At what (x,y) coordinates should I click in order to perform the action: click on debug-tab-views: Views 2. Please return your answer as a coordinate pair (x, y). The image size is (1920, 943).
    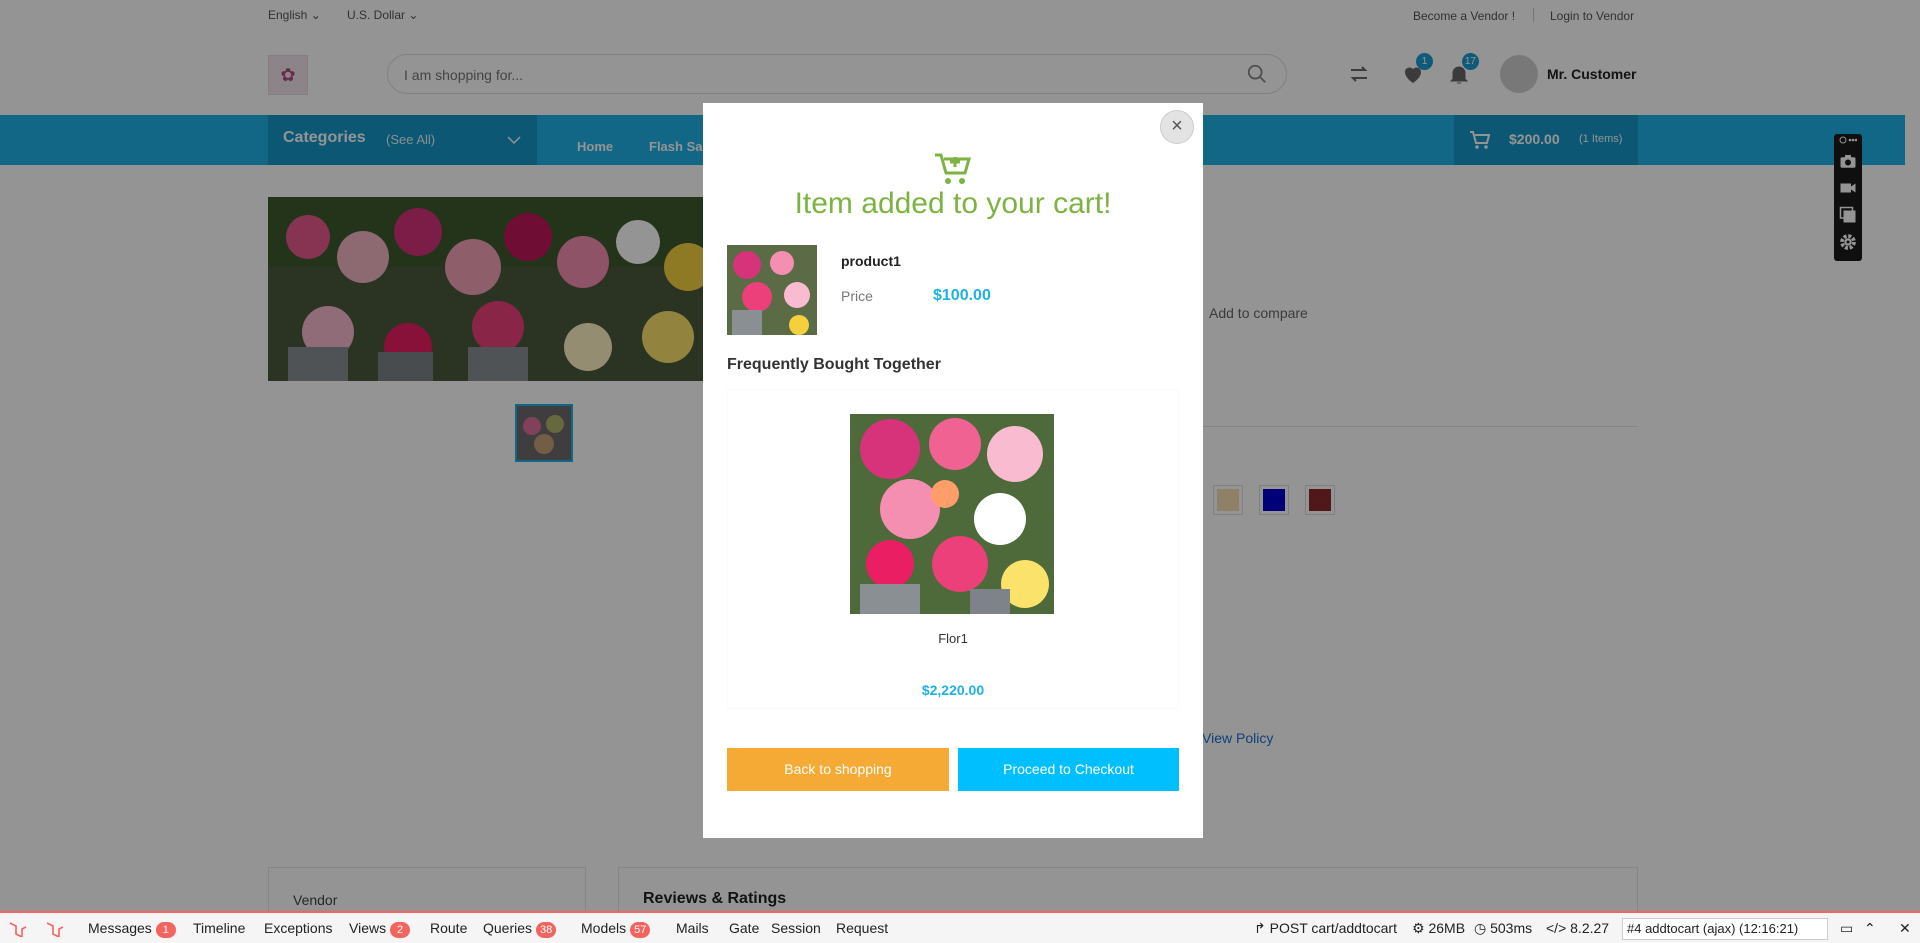
    Looking at the image, I should click on (380, 929).